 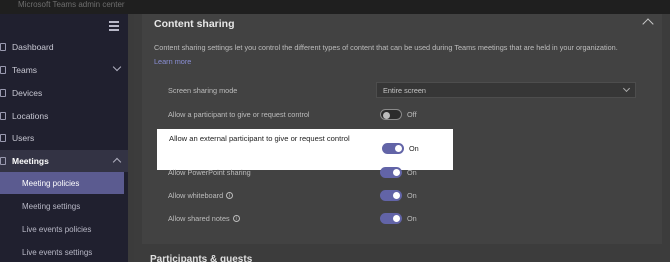 I want to click on setting-label: Screen sharing mode, so click(x=203, y=90).